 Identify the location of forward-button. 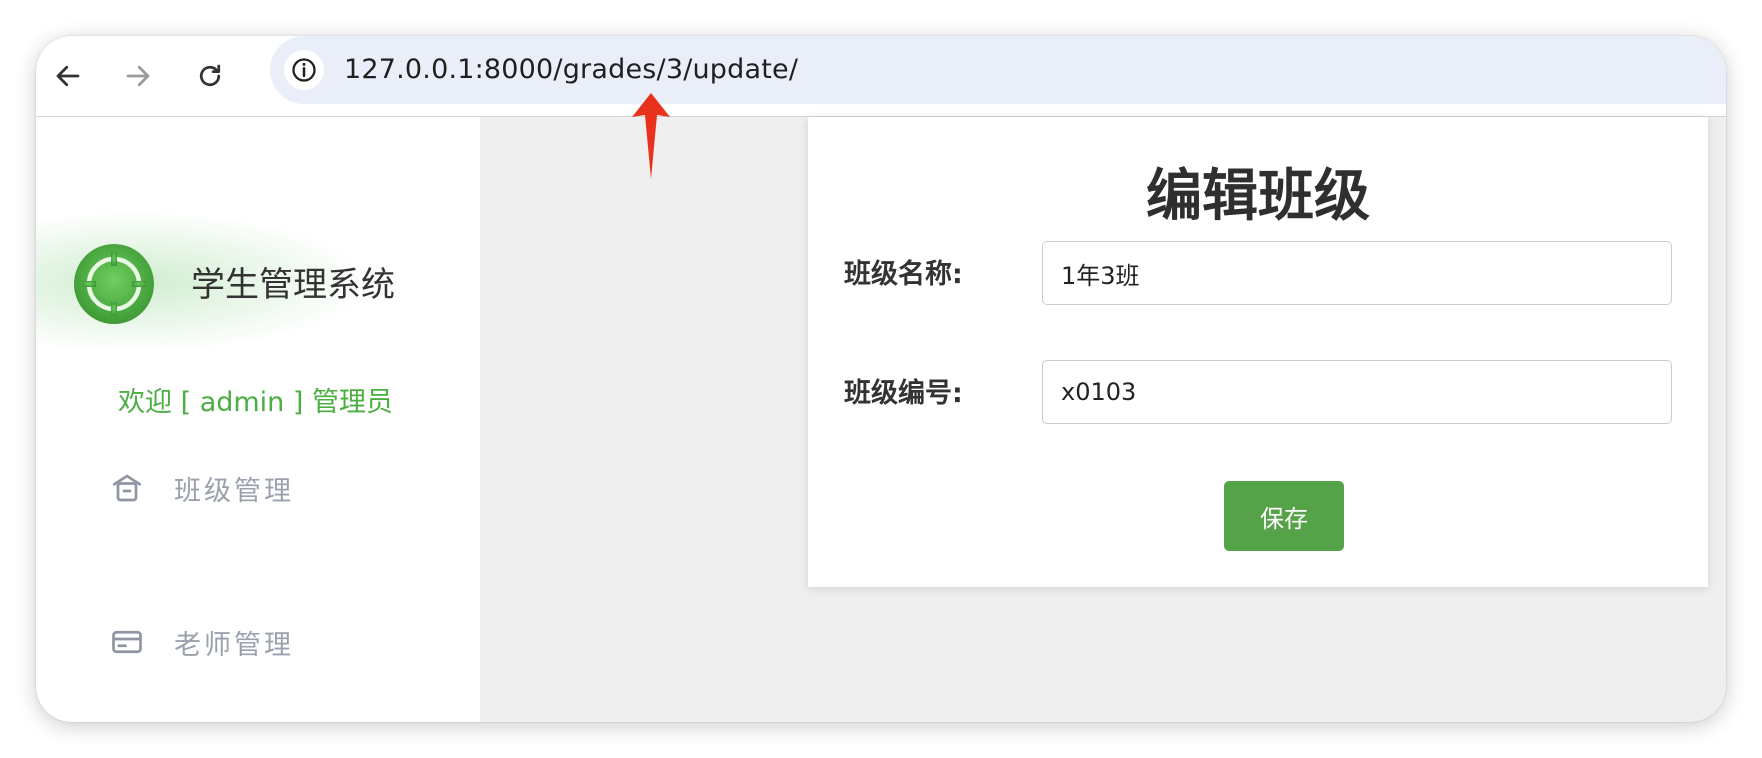
(138, 76).